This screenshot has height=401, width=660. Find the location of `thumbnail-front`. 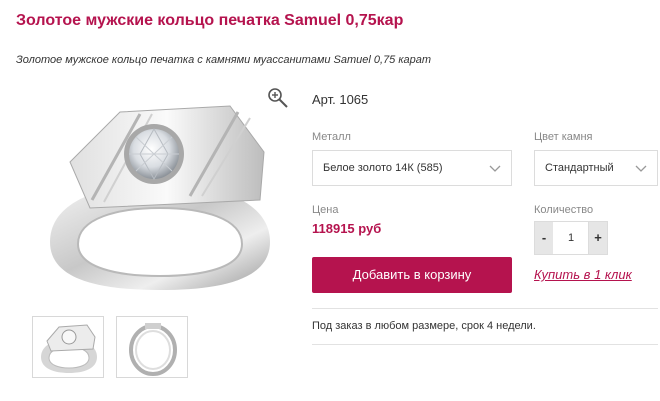

thumbnail-front is located at coordinates (68, 347).